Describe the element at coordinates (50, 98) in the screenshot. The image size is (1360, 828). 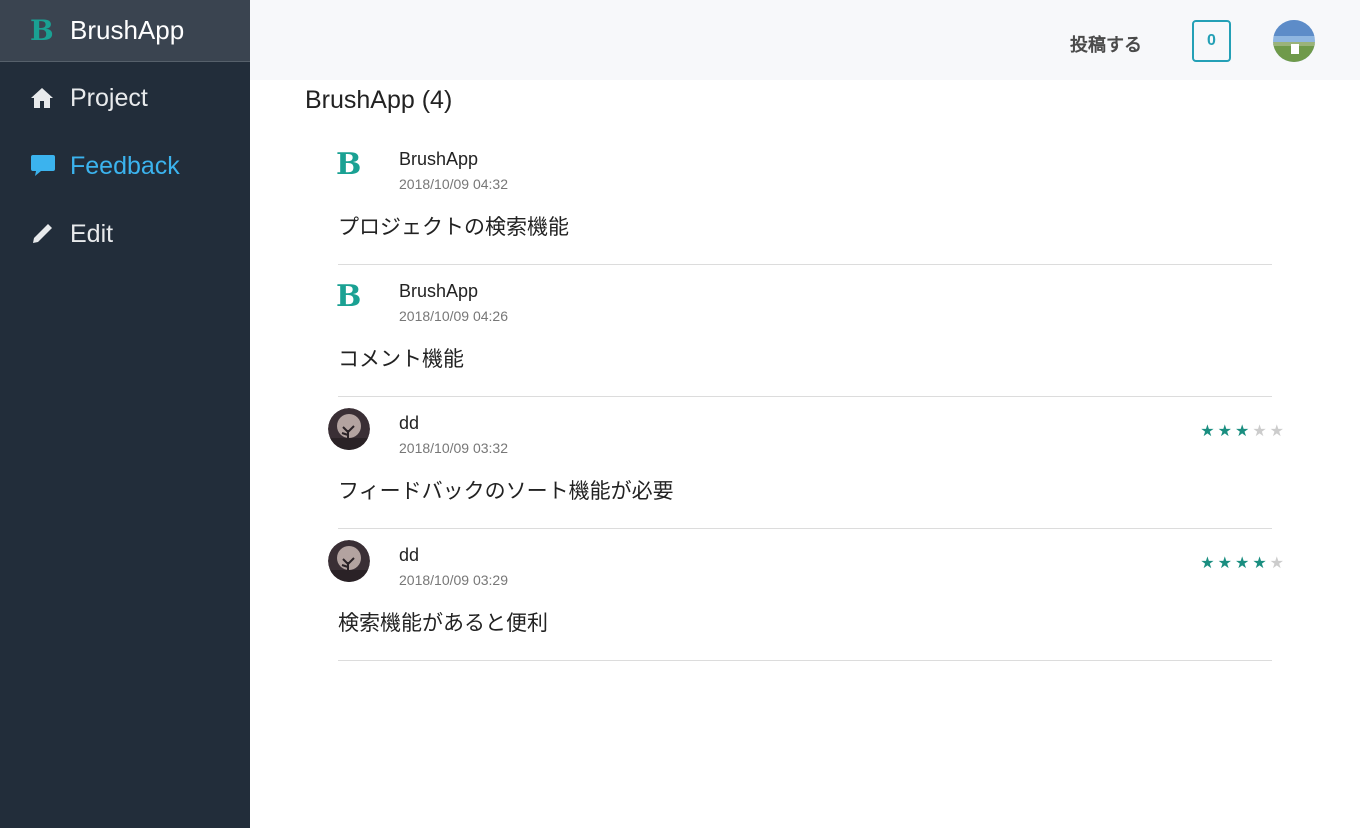
I see `home-icon` at that location.